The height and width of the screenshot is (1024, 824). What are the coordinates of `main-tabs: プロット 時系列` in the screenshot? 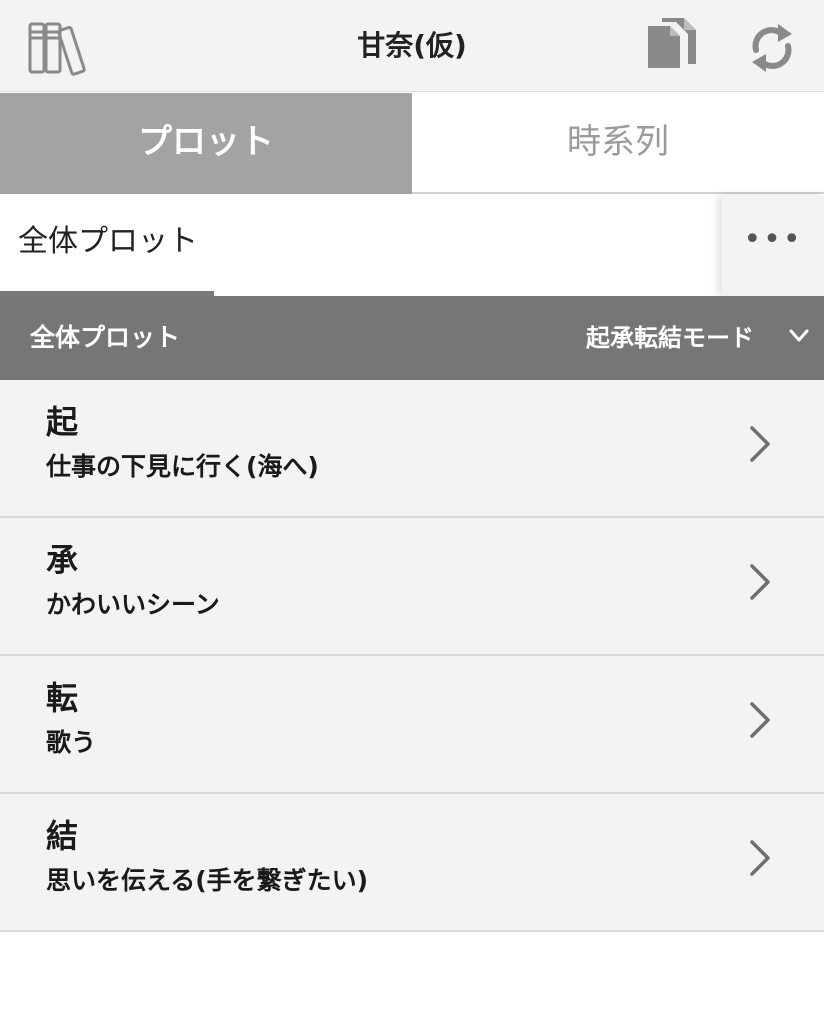 It's located at (412, 143).